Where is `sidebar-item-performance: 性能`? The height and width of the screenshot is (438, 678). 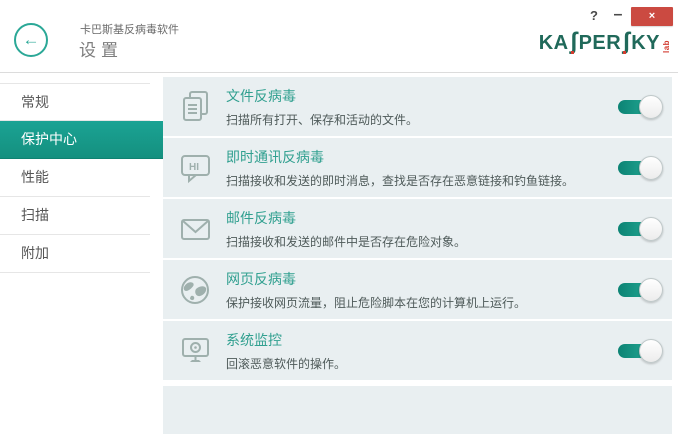
sidebar-item-performance: 性能 is located at coordinates (75, 178).